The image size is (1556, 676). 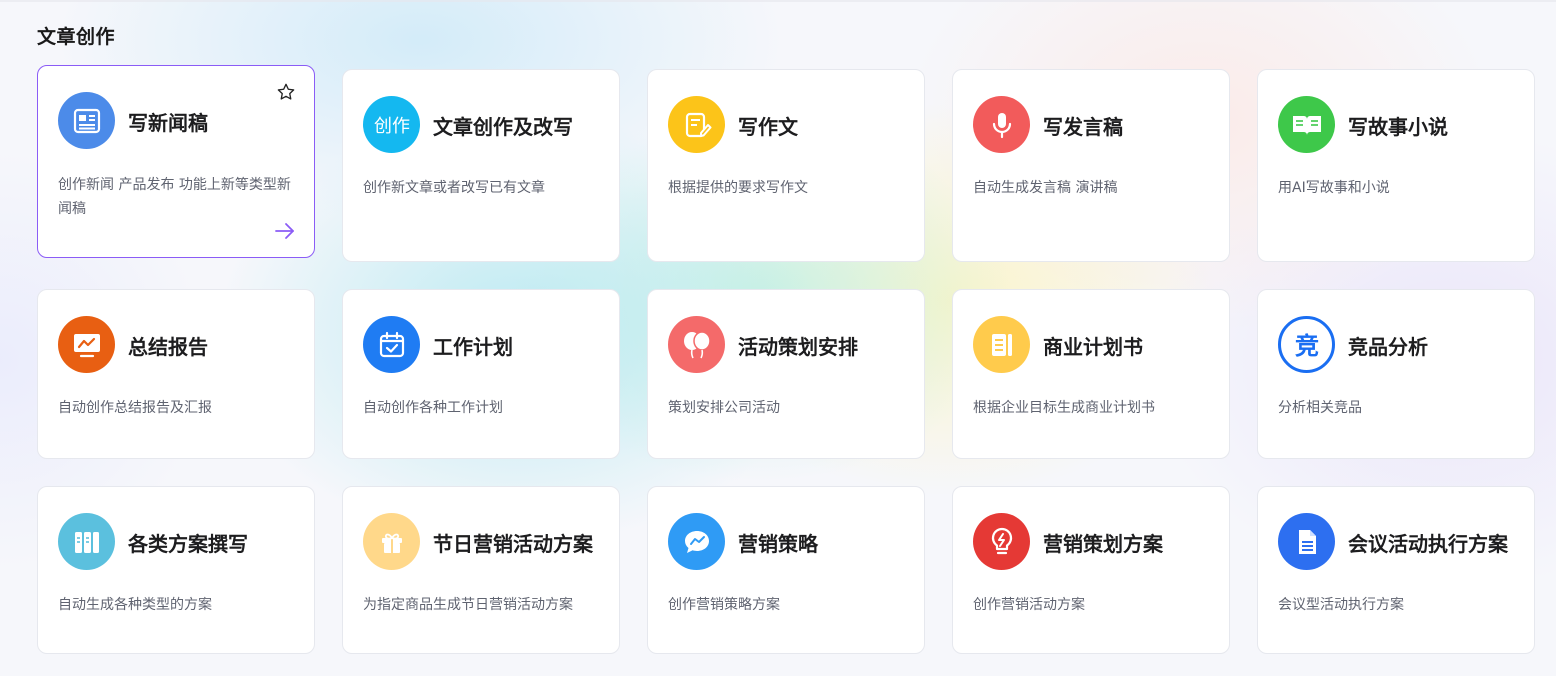 What do you see at coordinates (696, 344) in the screenshot?
I see `balloons-icon` at bounding box center [696, 344].